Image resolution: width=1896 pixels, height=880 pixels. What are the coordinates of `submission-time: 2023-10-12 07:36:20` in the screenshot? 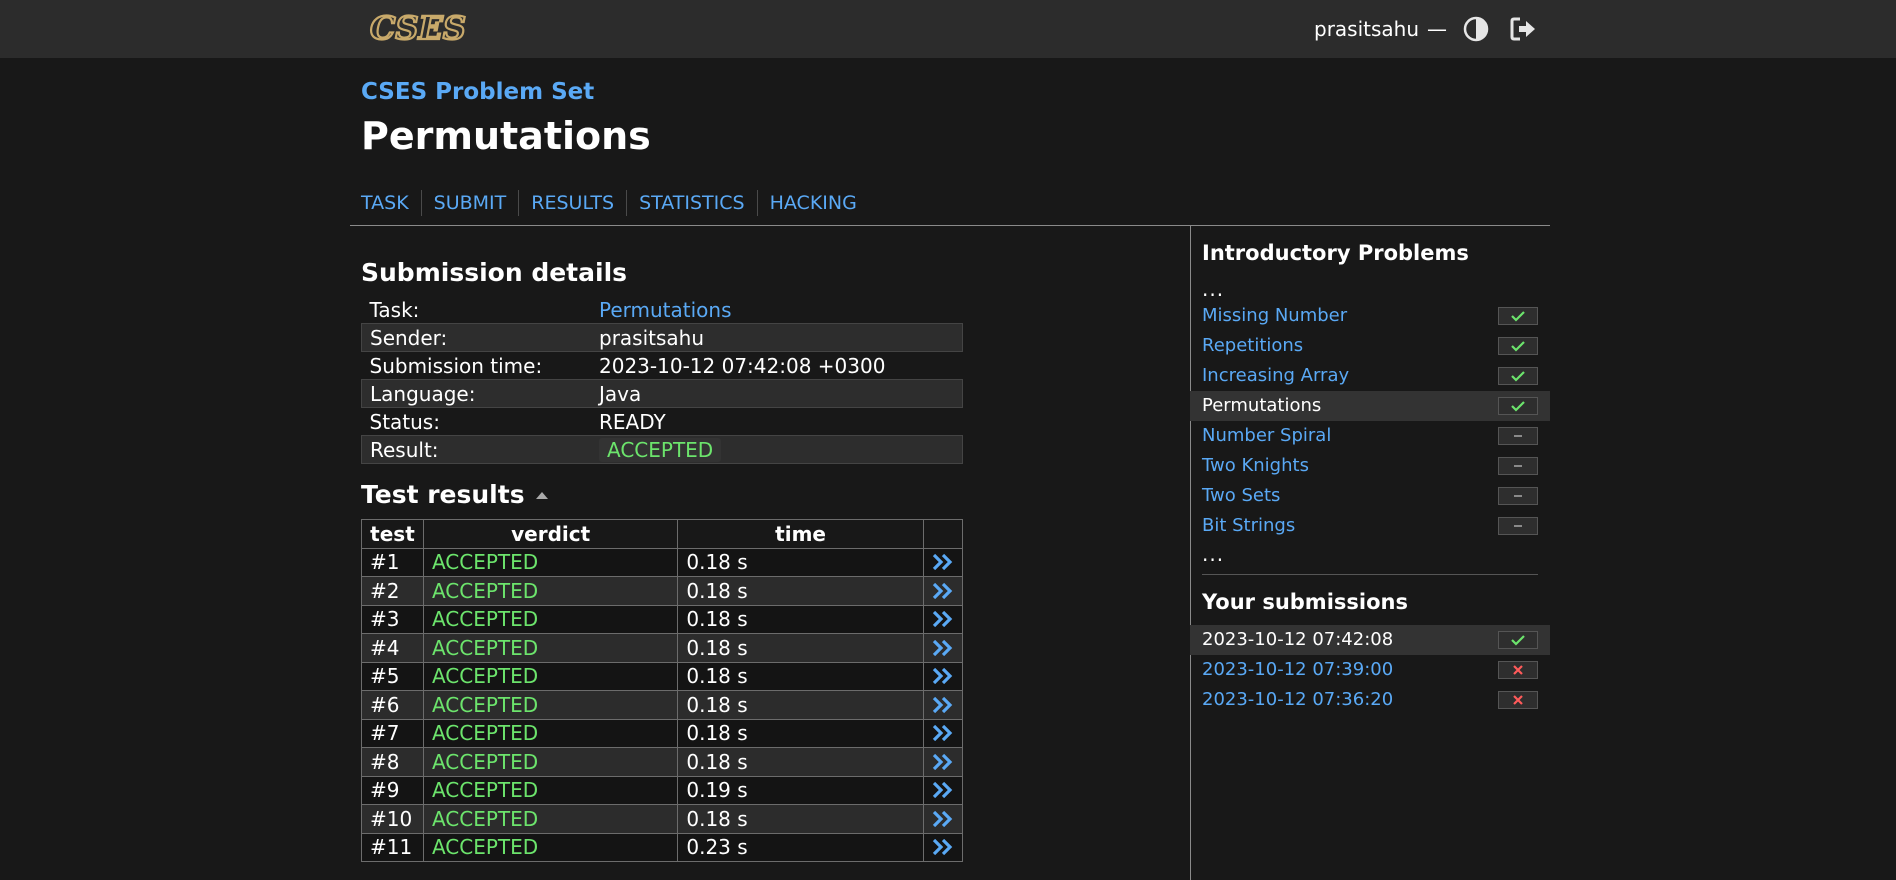 It's located at (1297, 699).